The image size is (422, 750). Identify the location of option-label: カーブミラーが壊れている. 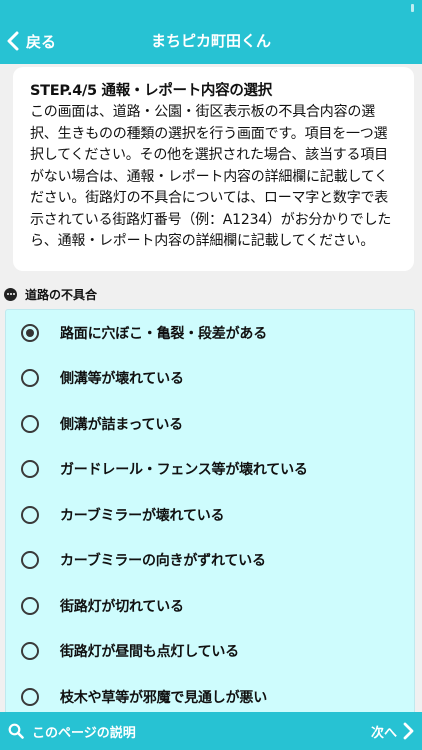
(142, 515).